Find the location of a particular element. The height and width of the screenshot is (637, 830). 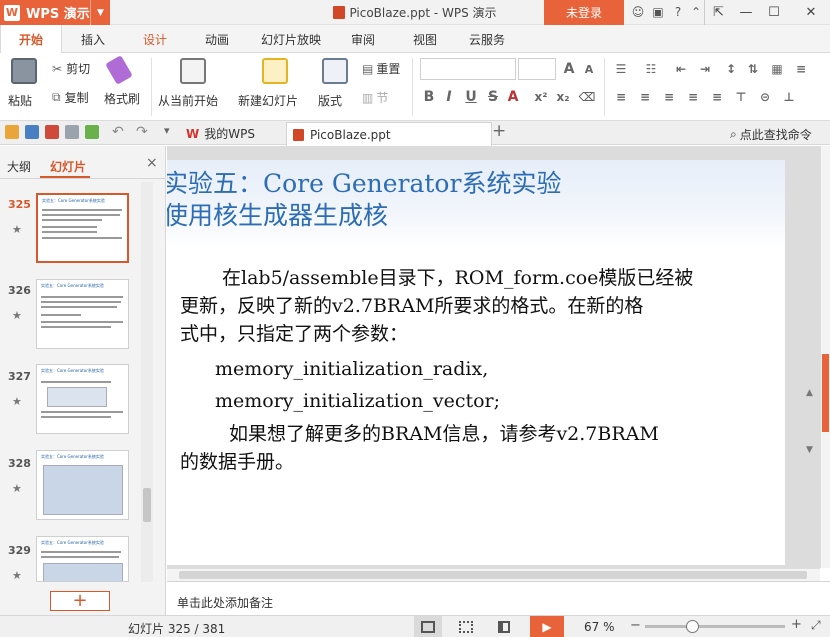

open-folder-icon is located at coordinates (12, 132).